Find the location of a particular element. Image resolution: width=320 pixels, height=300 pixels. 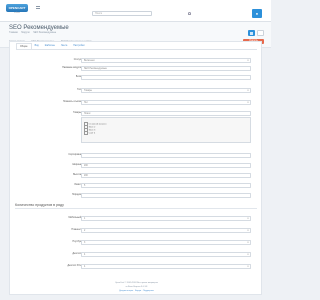

tab-bar: Общие Вид Шаблоны Лента Настройки is located at coordinates (136, 46).